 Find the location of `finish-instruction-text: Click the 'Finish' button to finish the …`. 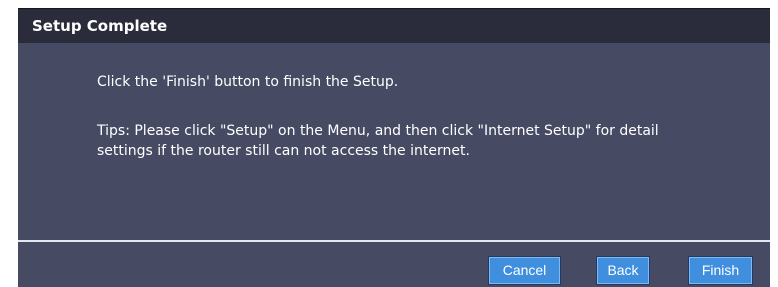

finish-instruction-text: Click the 'Finish' button to finish the … is located at coordinates (248, 82).